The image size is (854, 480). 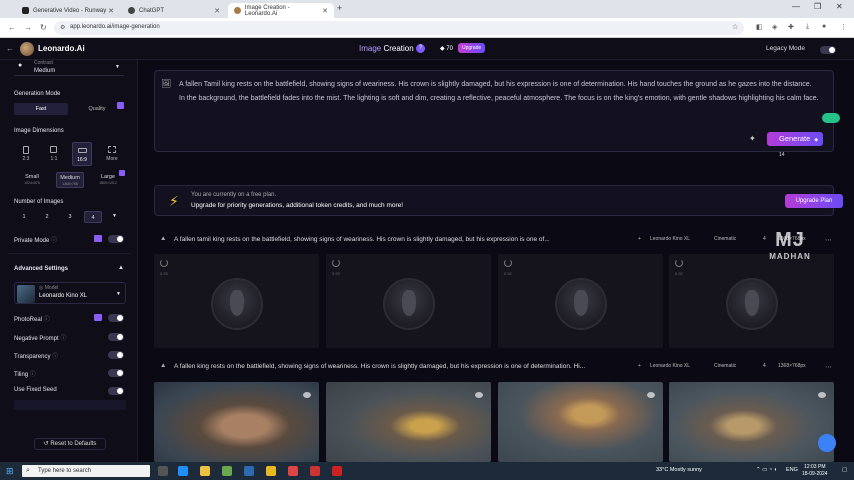 What do you see at coordinates (121, 268) in the screenshot?
I see `chevron-up-icon: ▲` at bounding box center [121, 268].